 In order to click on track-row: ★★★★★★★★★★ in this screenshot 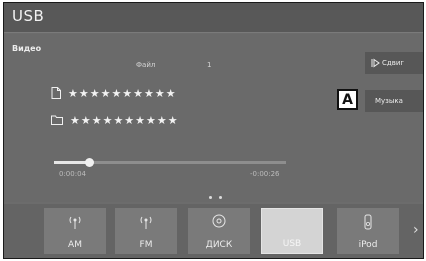, I will do `click(114, 93)`.